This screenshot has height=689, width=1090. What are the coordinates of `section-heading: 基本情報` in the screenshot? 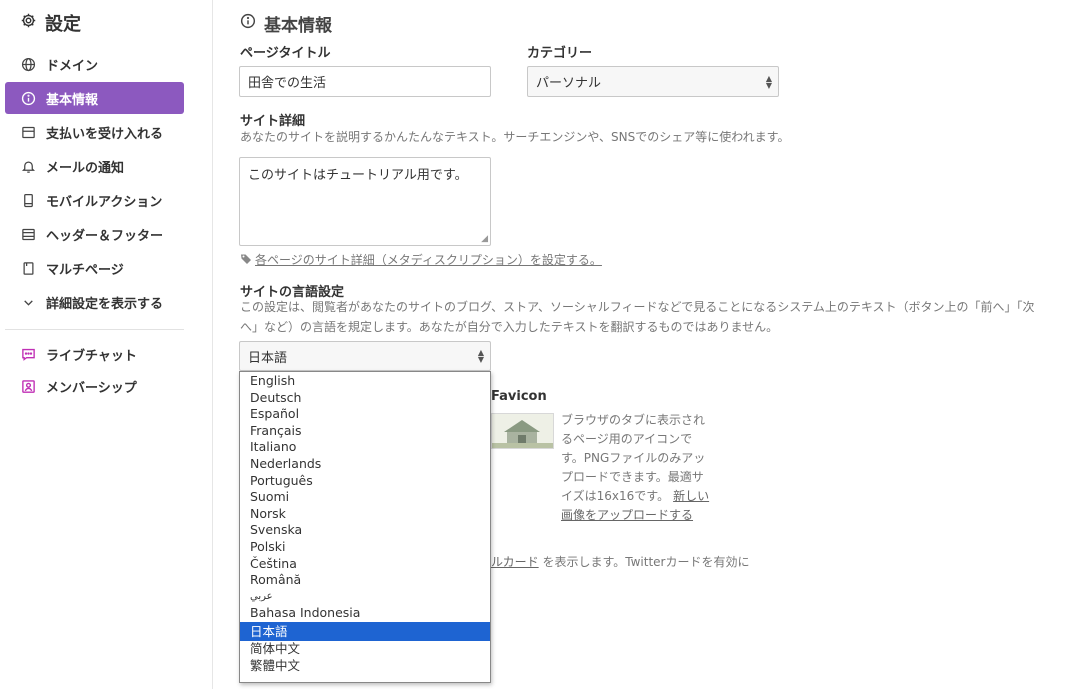 It's located at (286, 24).